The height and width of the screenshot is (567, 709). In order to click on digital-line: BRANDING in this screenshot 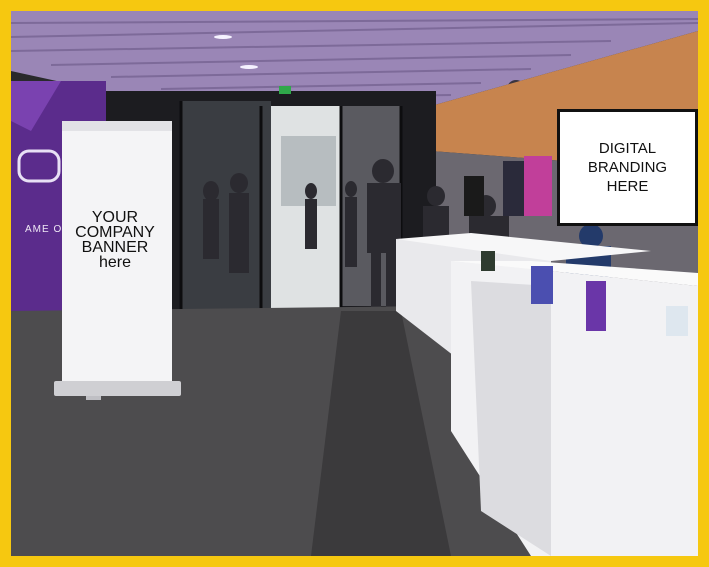, I will do `click(627, 167)`.